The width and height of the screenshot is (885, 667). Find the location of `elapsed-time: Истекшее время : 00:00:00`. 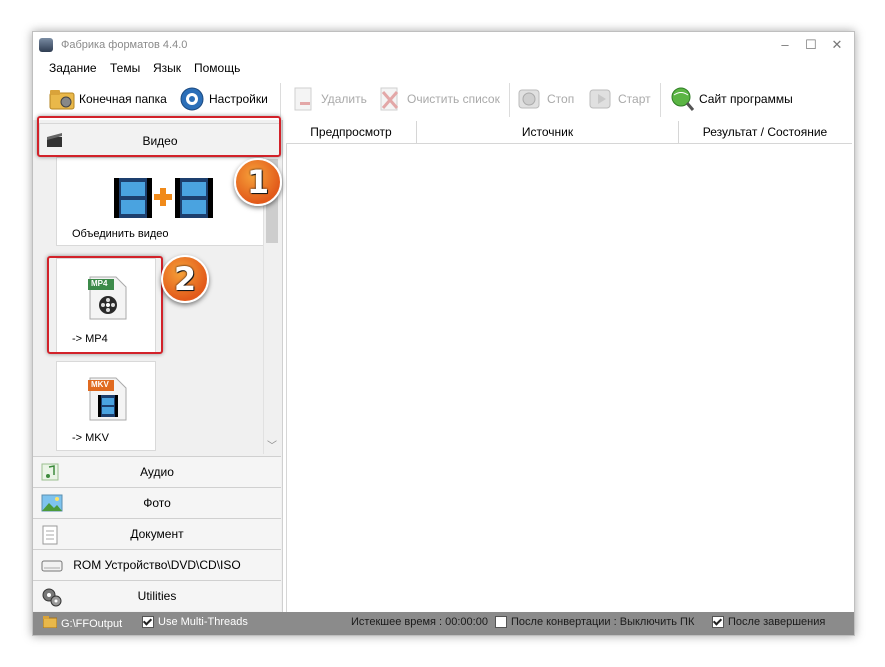

elapsed-time: Истекшее время : 00:00:00 is located at coordinates (419, 622).